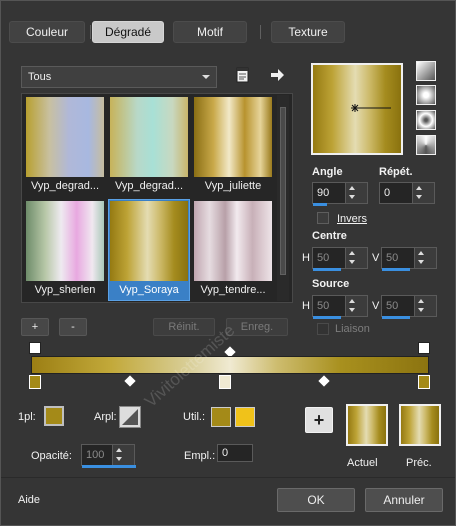  What do you see at coordinates (109, 466) in the screenshot?
I see `opacity-level-bar` at bounding box center [109, 466].